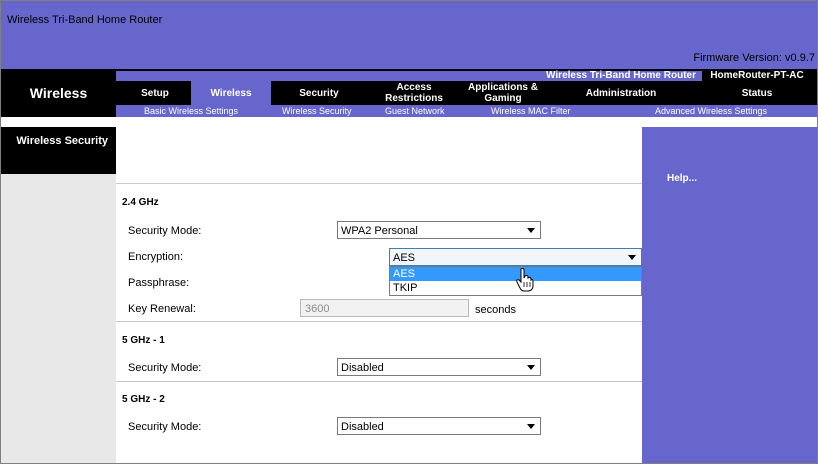 The image size is (818, 464). Describe the element at coordinates (165, 427) in the screenshot. I see `band-5-2-security-mode-label: Security Mode:` at that location.